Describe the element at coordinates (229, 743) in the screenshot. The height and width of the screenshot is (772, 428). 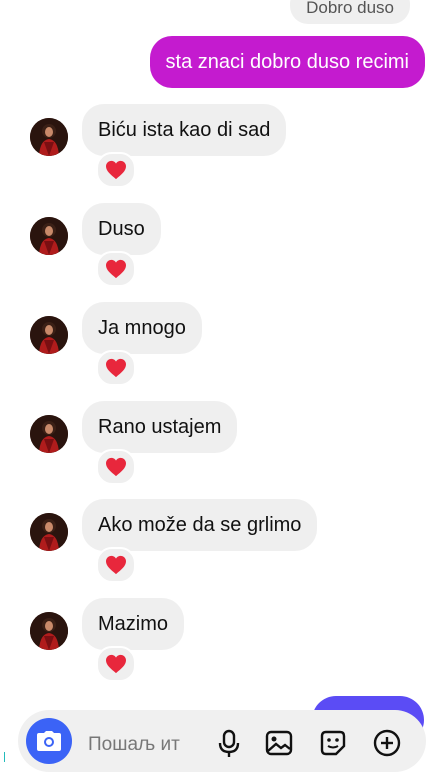
I see `mic-icon` at that location.